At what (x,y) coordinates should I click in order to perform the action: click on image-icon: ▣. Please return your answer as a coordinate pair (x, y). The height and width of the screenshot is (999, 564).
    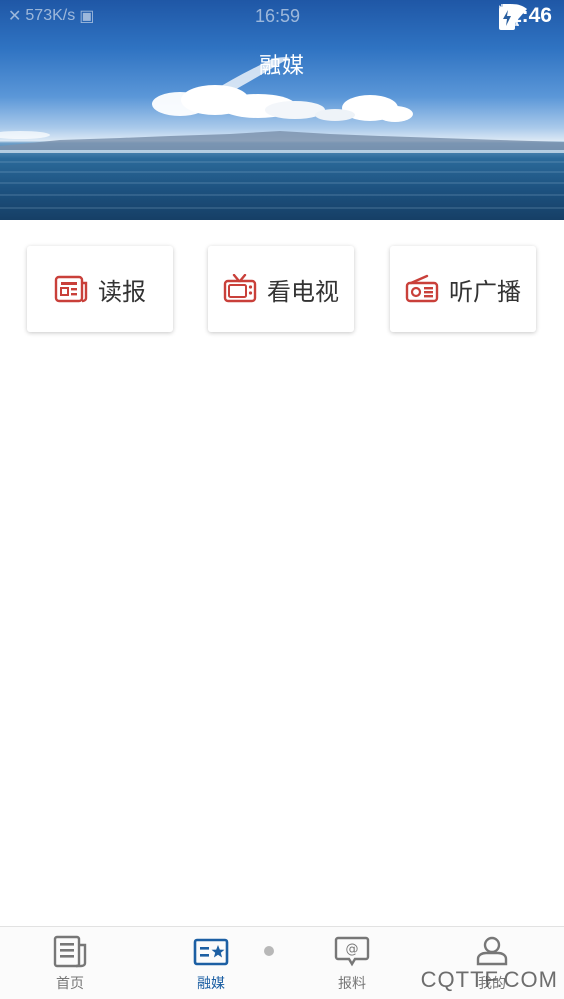
    Looking at the image, I should click on (87, 16).